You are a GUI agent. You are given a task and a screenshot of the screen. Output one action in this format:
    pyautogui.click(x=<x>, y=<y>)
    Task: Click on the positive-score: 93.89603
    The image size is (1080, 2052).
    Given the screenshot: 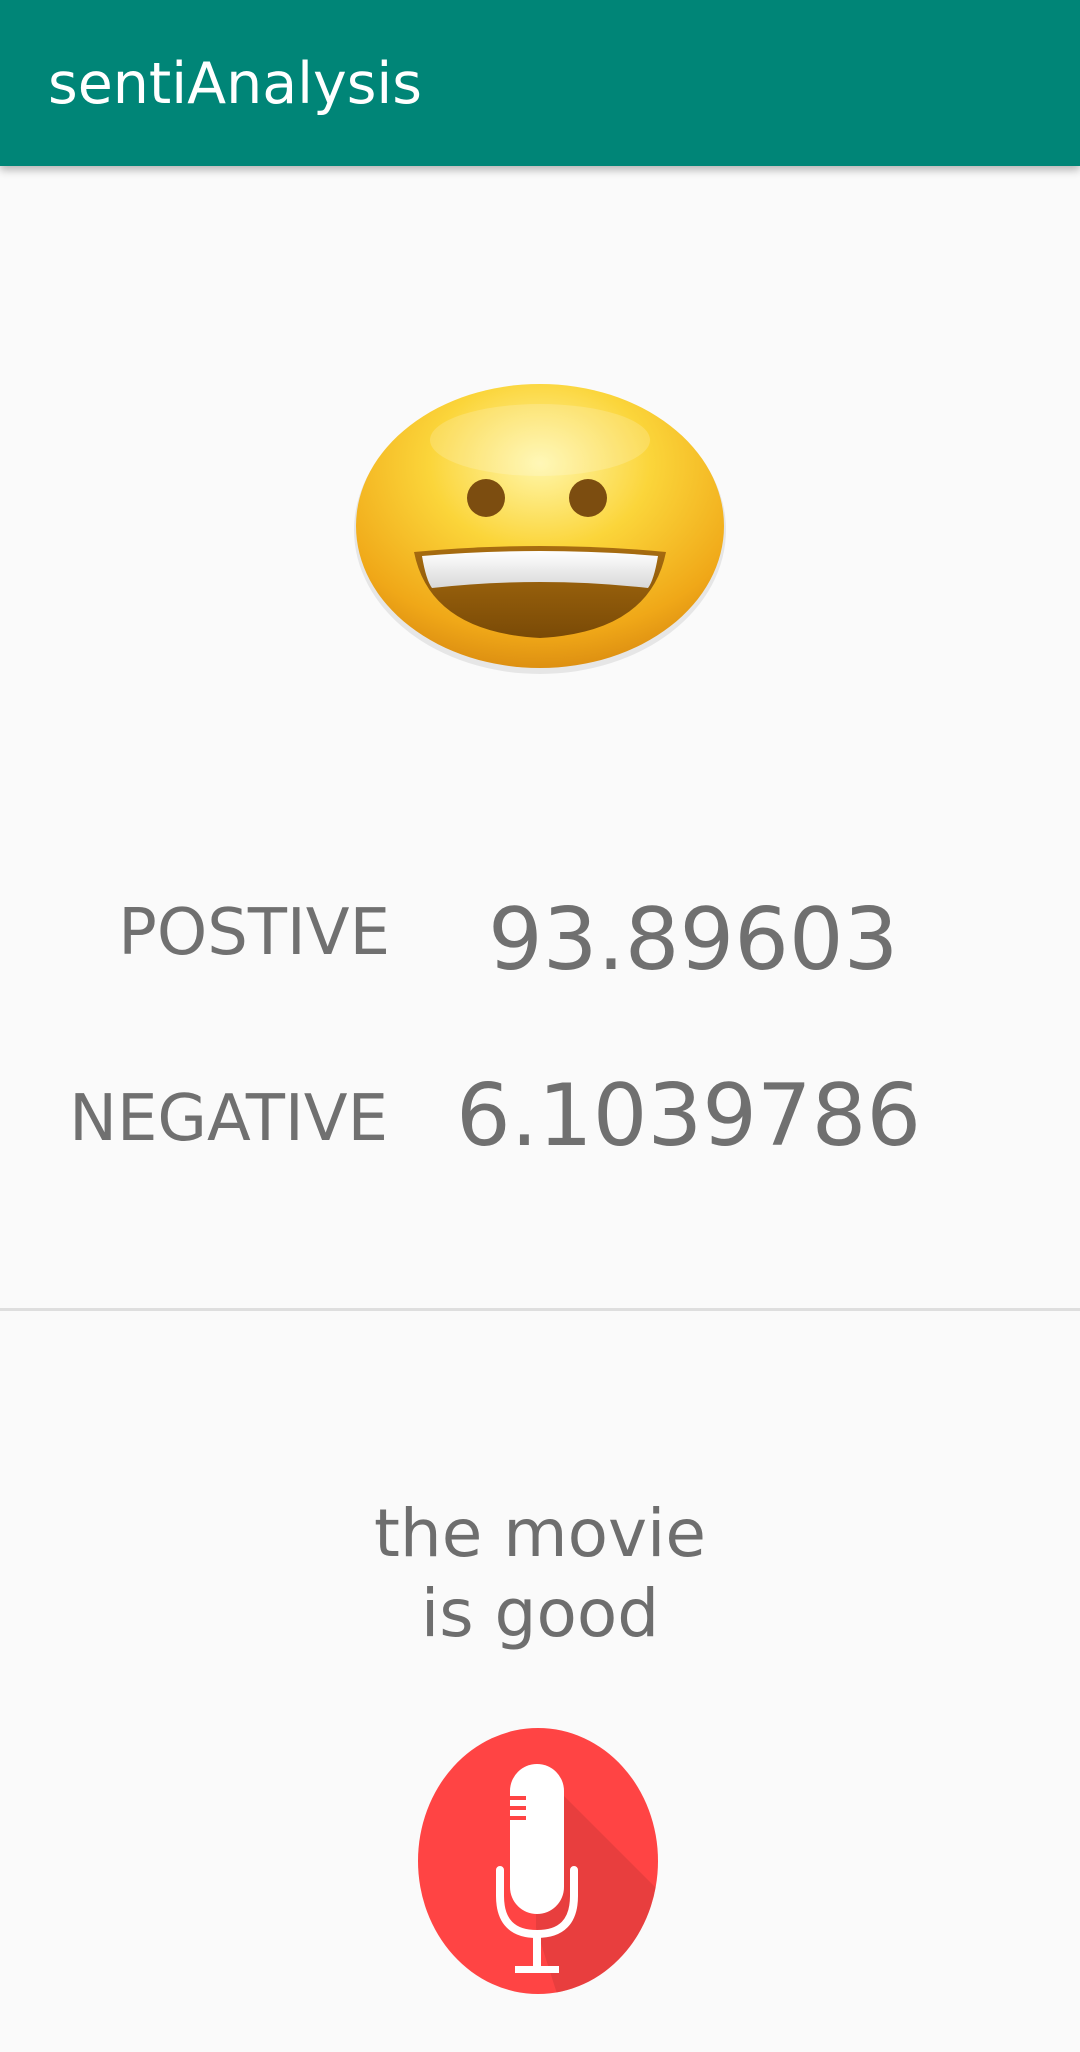 What is the action you would take?
    pyautogui.click(x=693, y=940)
    